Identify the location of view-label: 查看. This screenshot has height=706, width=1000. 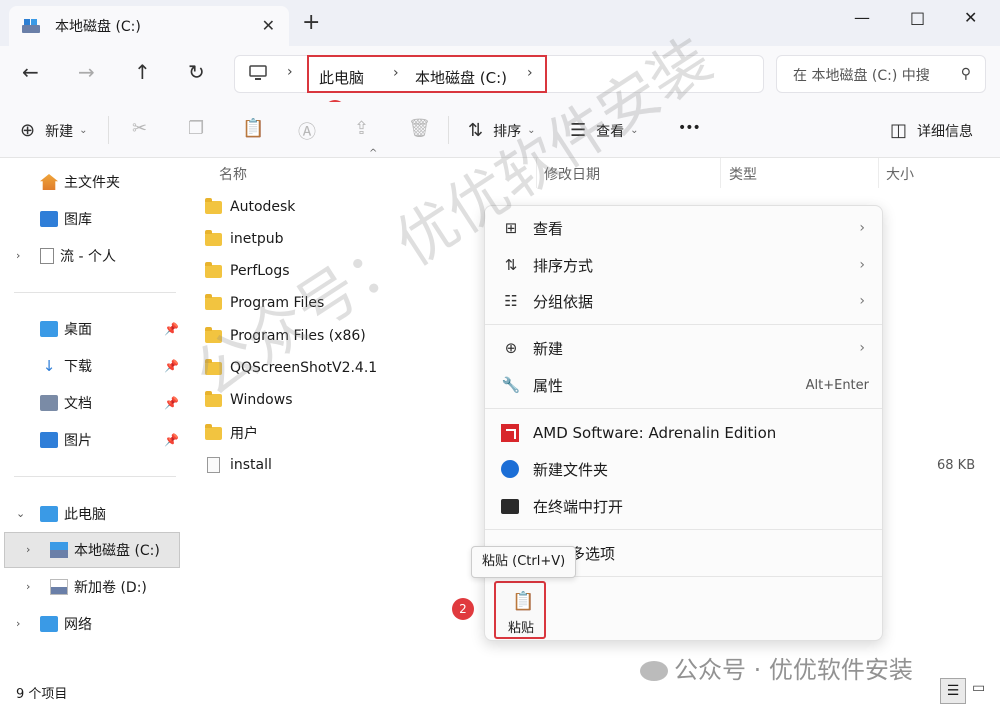
(610, 131).